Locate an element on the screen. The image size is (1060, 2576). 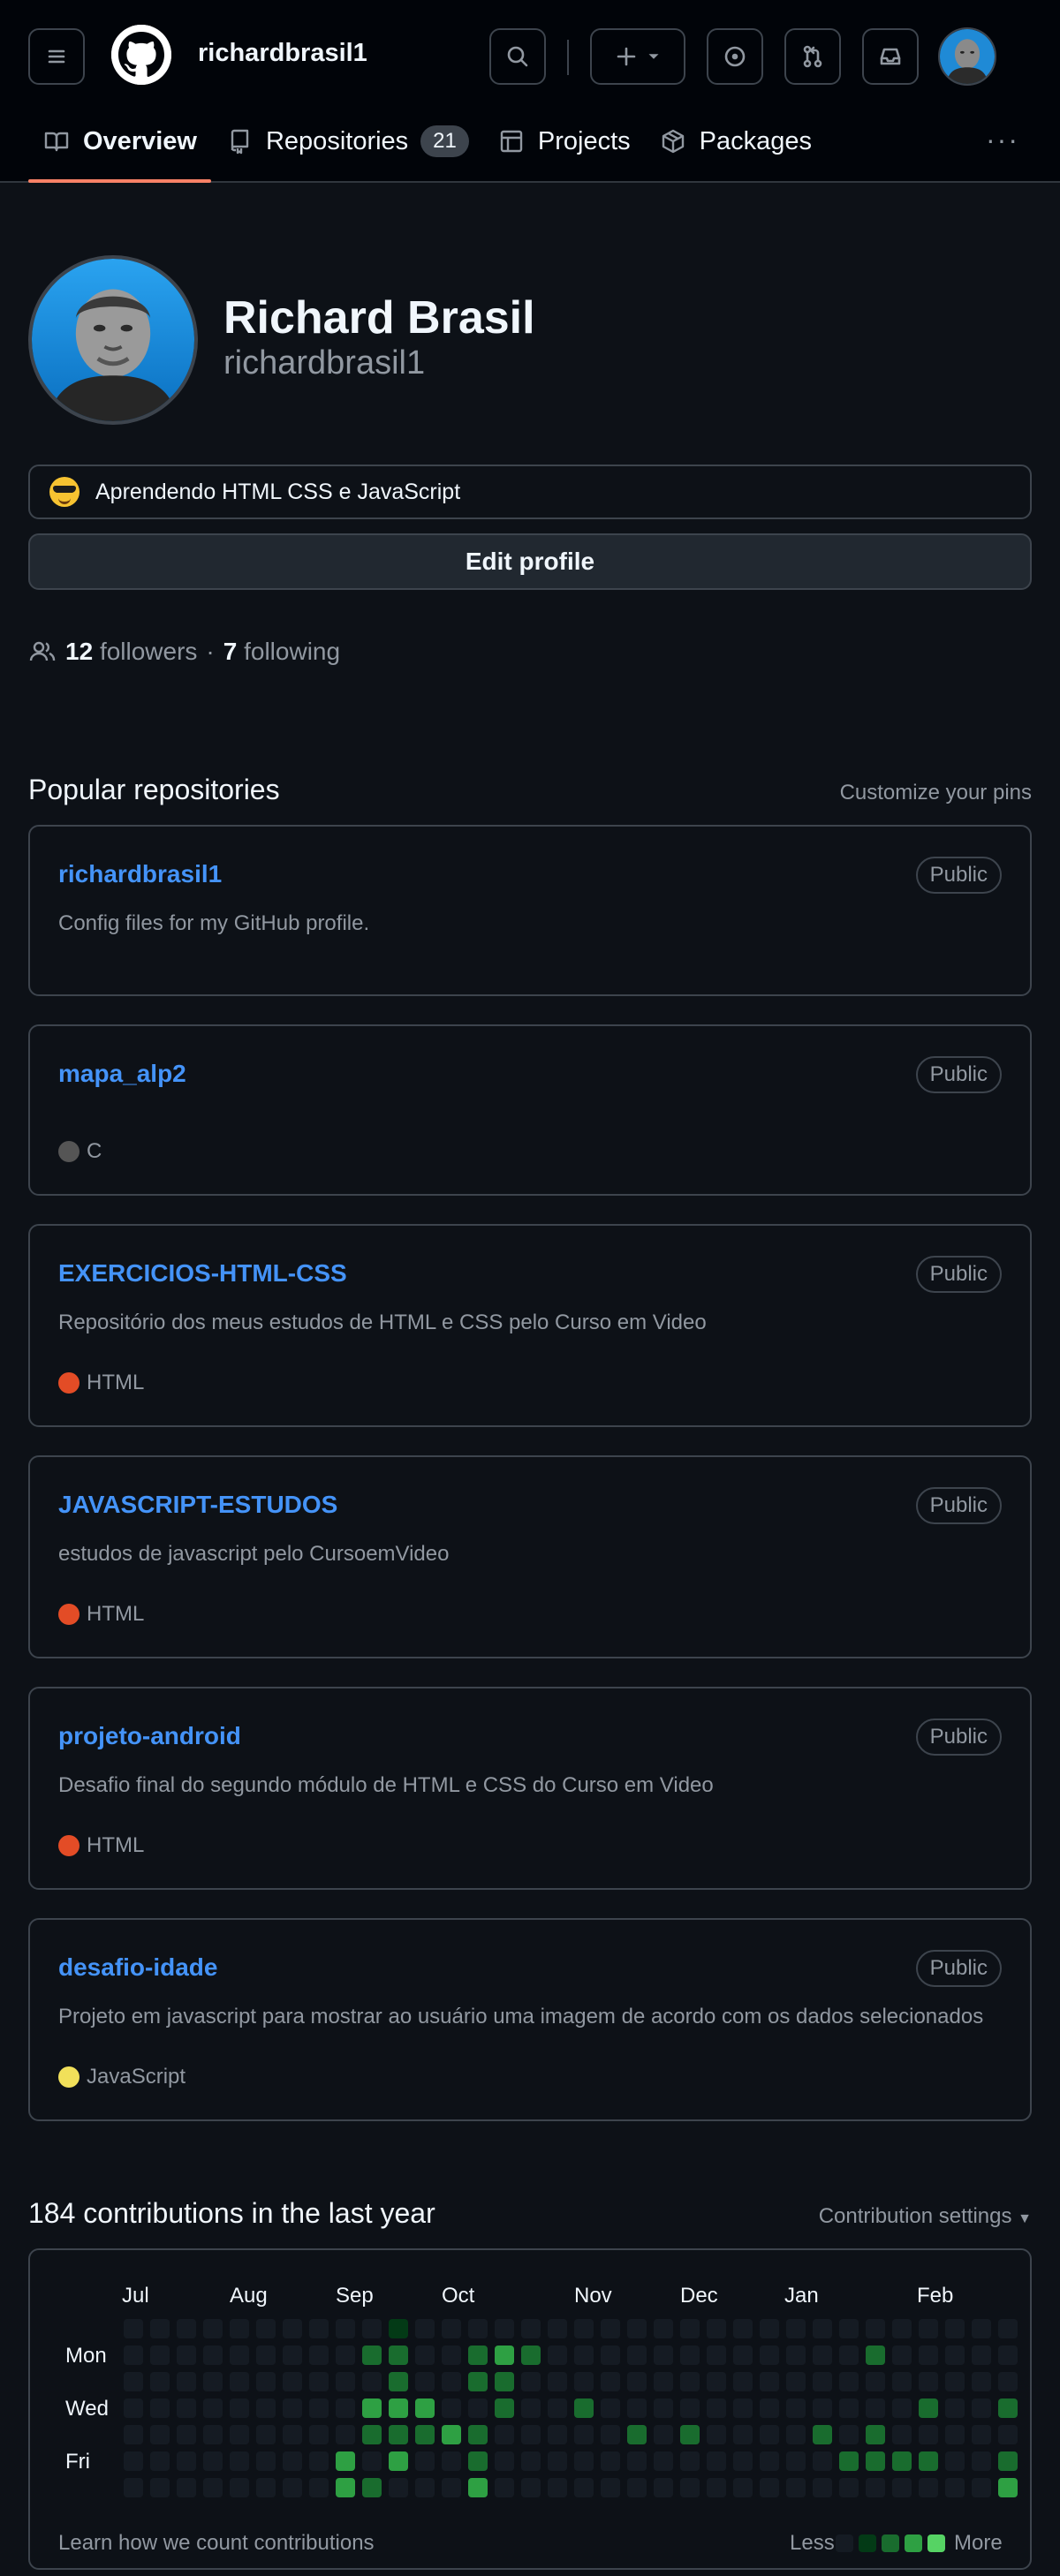
header-username: richardbrasil1 is located at coordinates (282, 53).